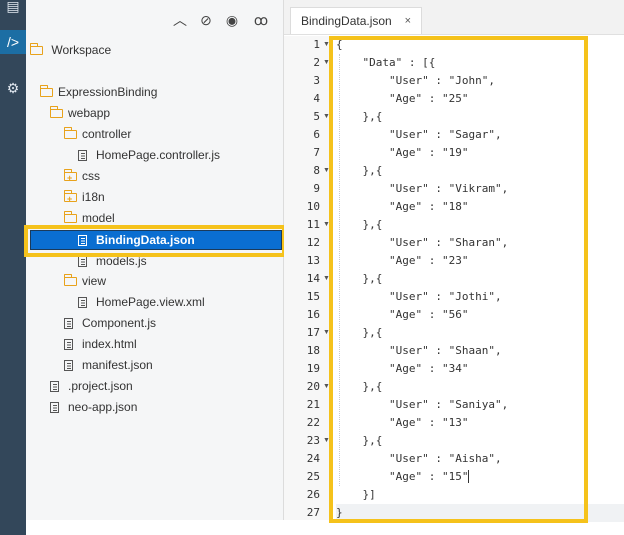 The image size is (624, 535). What do you see at coordinates (72, 198) in the screenshot?
I see `folder-plus-icon` at bounding box center [72, 198].